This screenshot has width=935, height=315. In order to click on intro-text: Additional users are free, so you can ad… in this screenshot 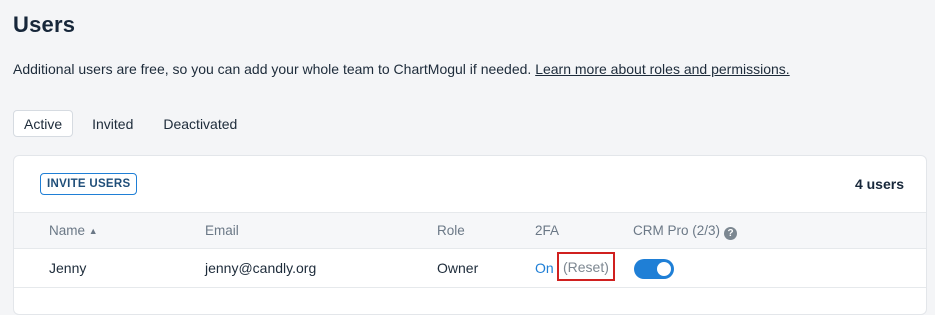, I will do `click(401, 69)`.